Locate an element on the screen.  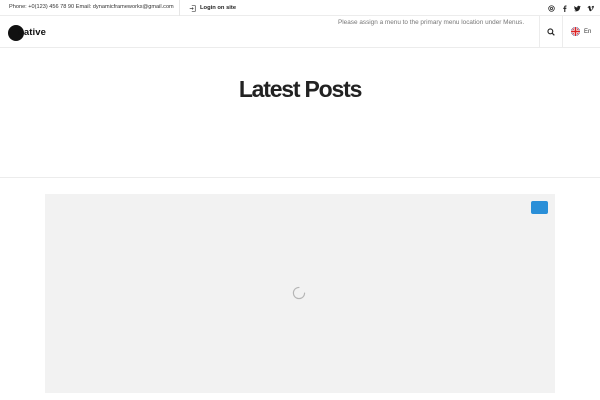
vimeo-icon is located at coordinates (590, 8).